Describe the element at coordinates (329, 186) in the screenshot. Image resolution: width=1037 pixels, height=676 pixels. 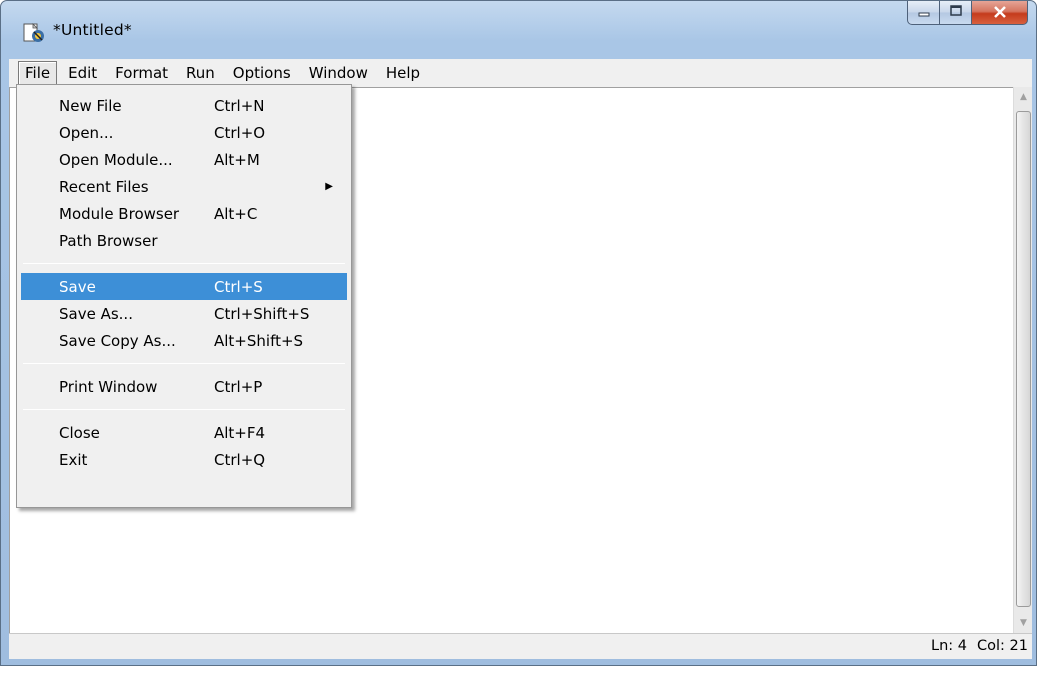
I see `submenu-arrow-icon: ▶` at that location.